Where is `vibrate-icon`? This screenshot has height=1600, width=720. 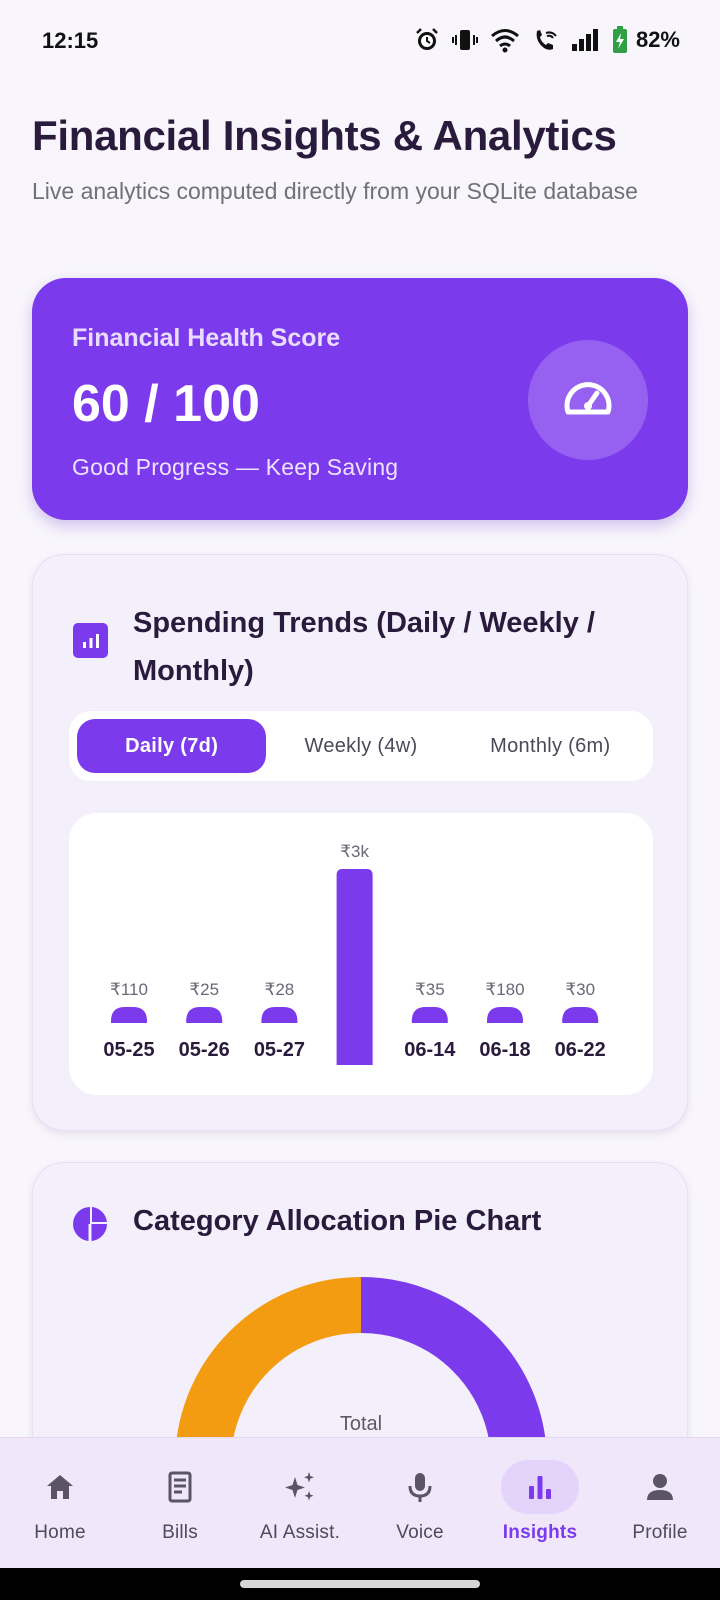
vibrate-icon is located at coordinates (464, 40).